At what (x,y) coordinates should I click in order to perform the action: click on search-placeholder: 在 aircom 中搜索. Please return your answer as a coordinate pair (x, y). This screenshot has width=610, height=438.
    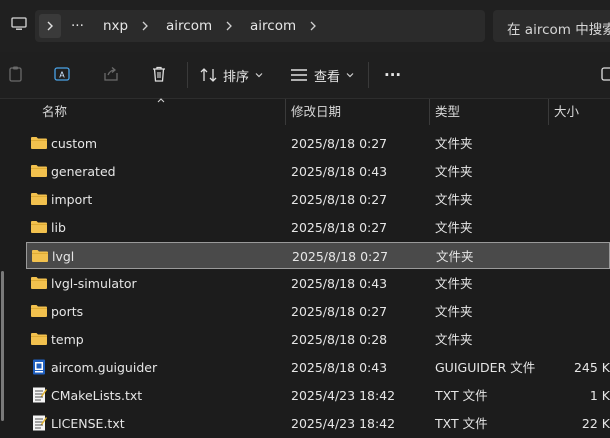
    Looking at the image, I should click on (558, 30).